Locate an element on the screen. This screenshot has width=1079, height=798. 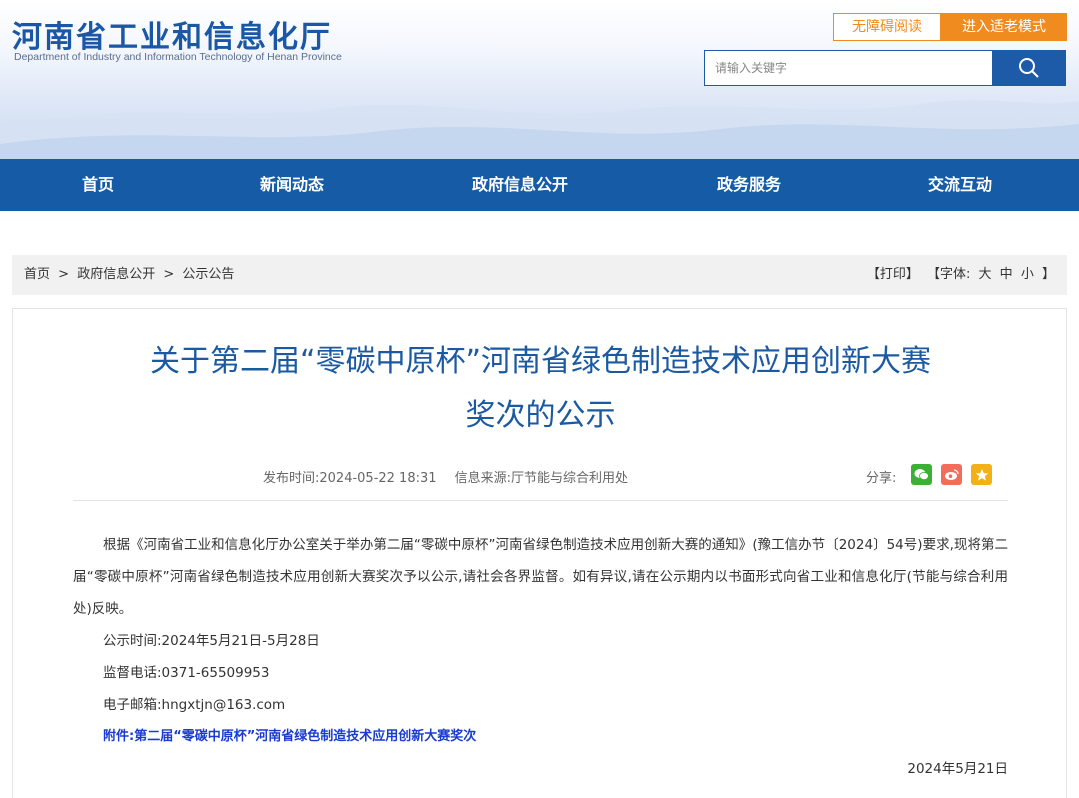
page-tools: 【打印】 【字体: 大 中 小 】 is located at coordinates (959, 275).